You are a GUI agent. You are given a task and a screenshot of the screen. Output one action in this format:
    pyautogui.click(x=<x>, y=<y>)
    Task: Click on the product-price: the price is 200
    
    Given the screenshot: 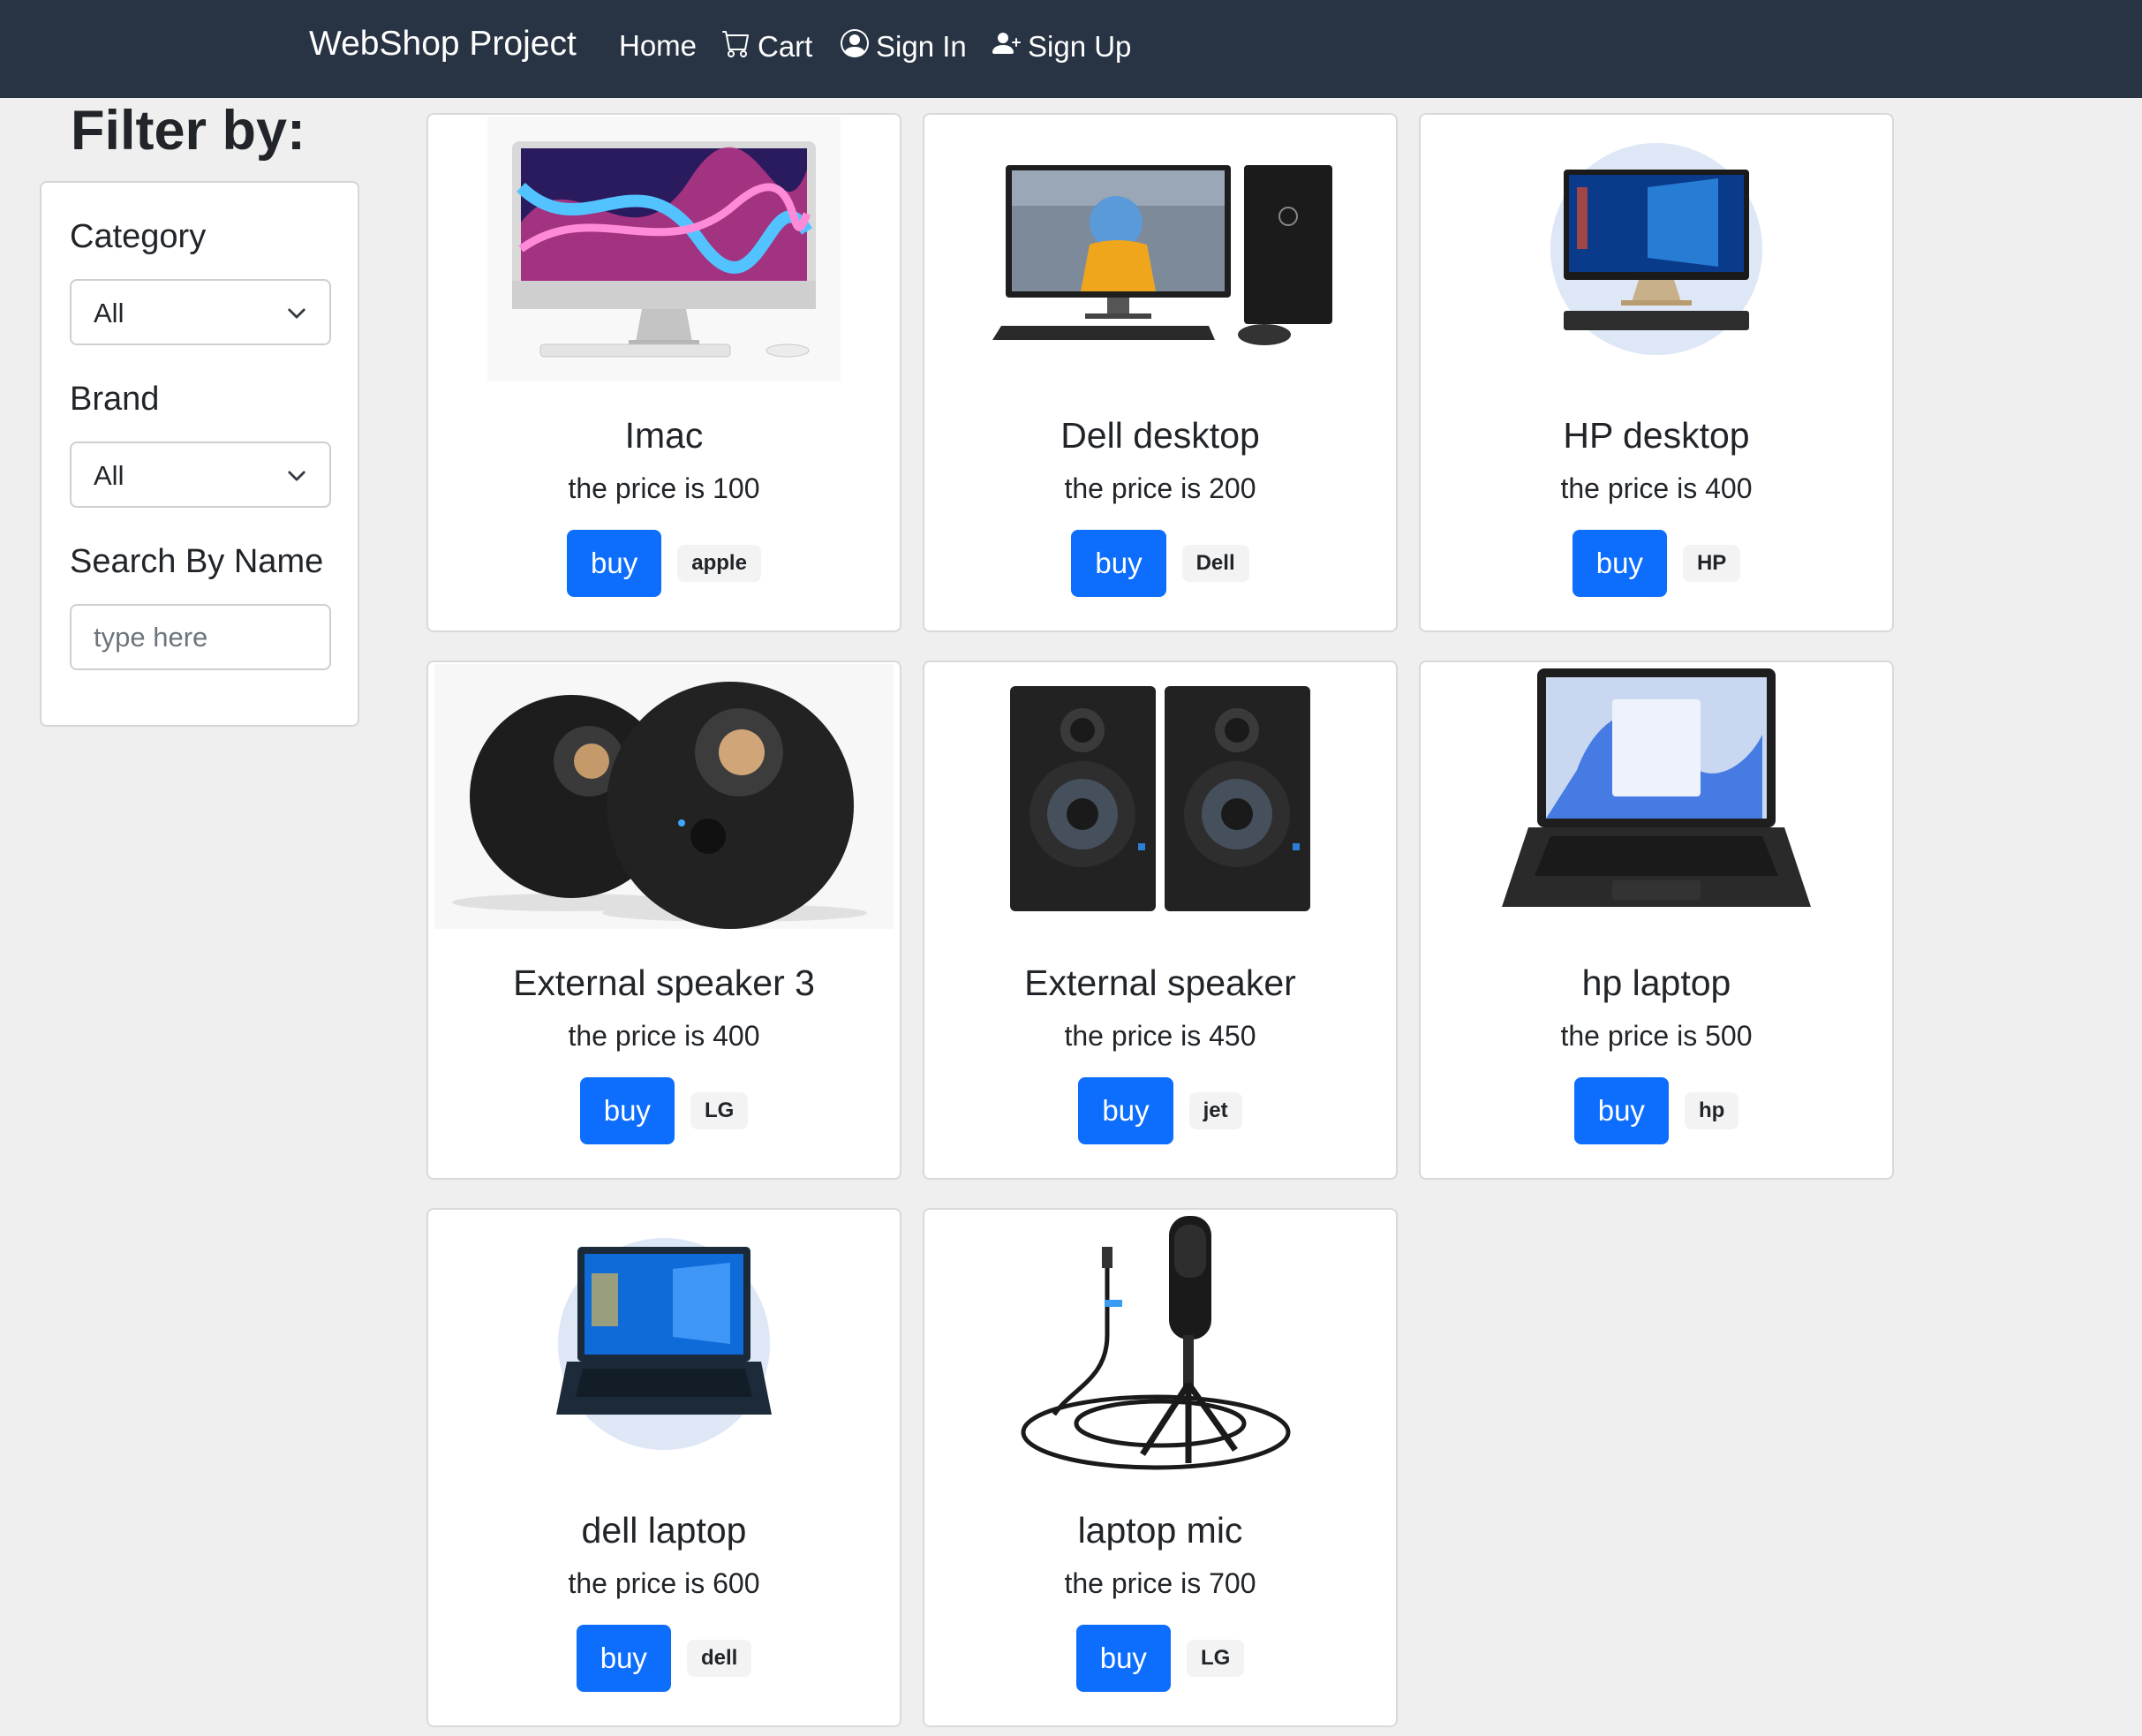 What is the action you would take?
    pyautogui.click(x=1160, y=488)
    